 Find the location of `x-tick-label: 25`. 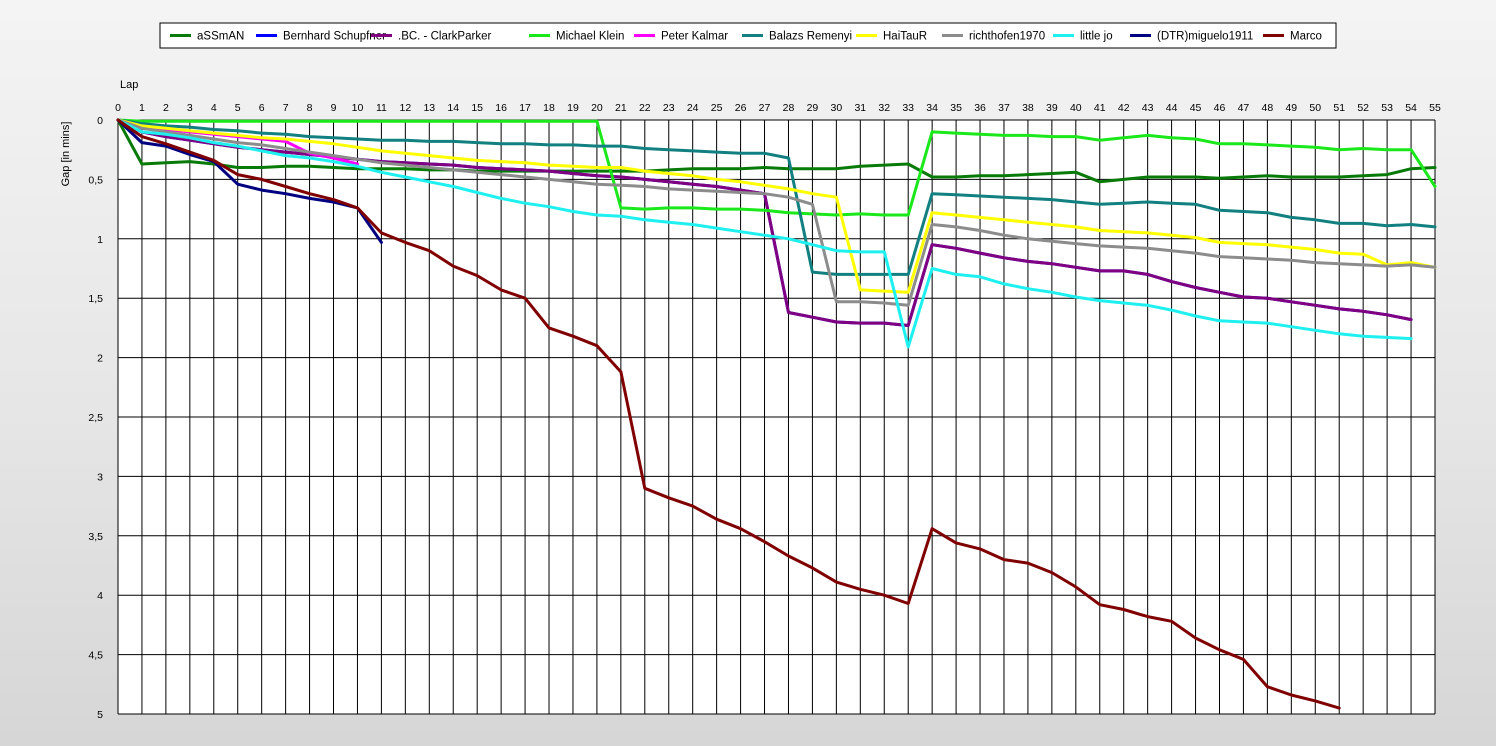

x-tick-label: 25 is located at coordinates (717, 108).